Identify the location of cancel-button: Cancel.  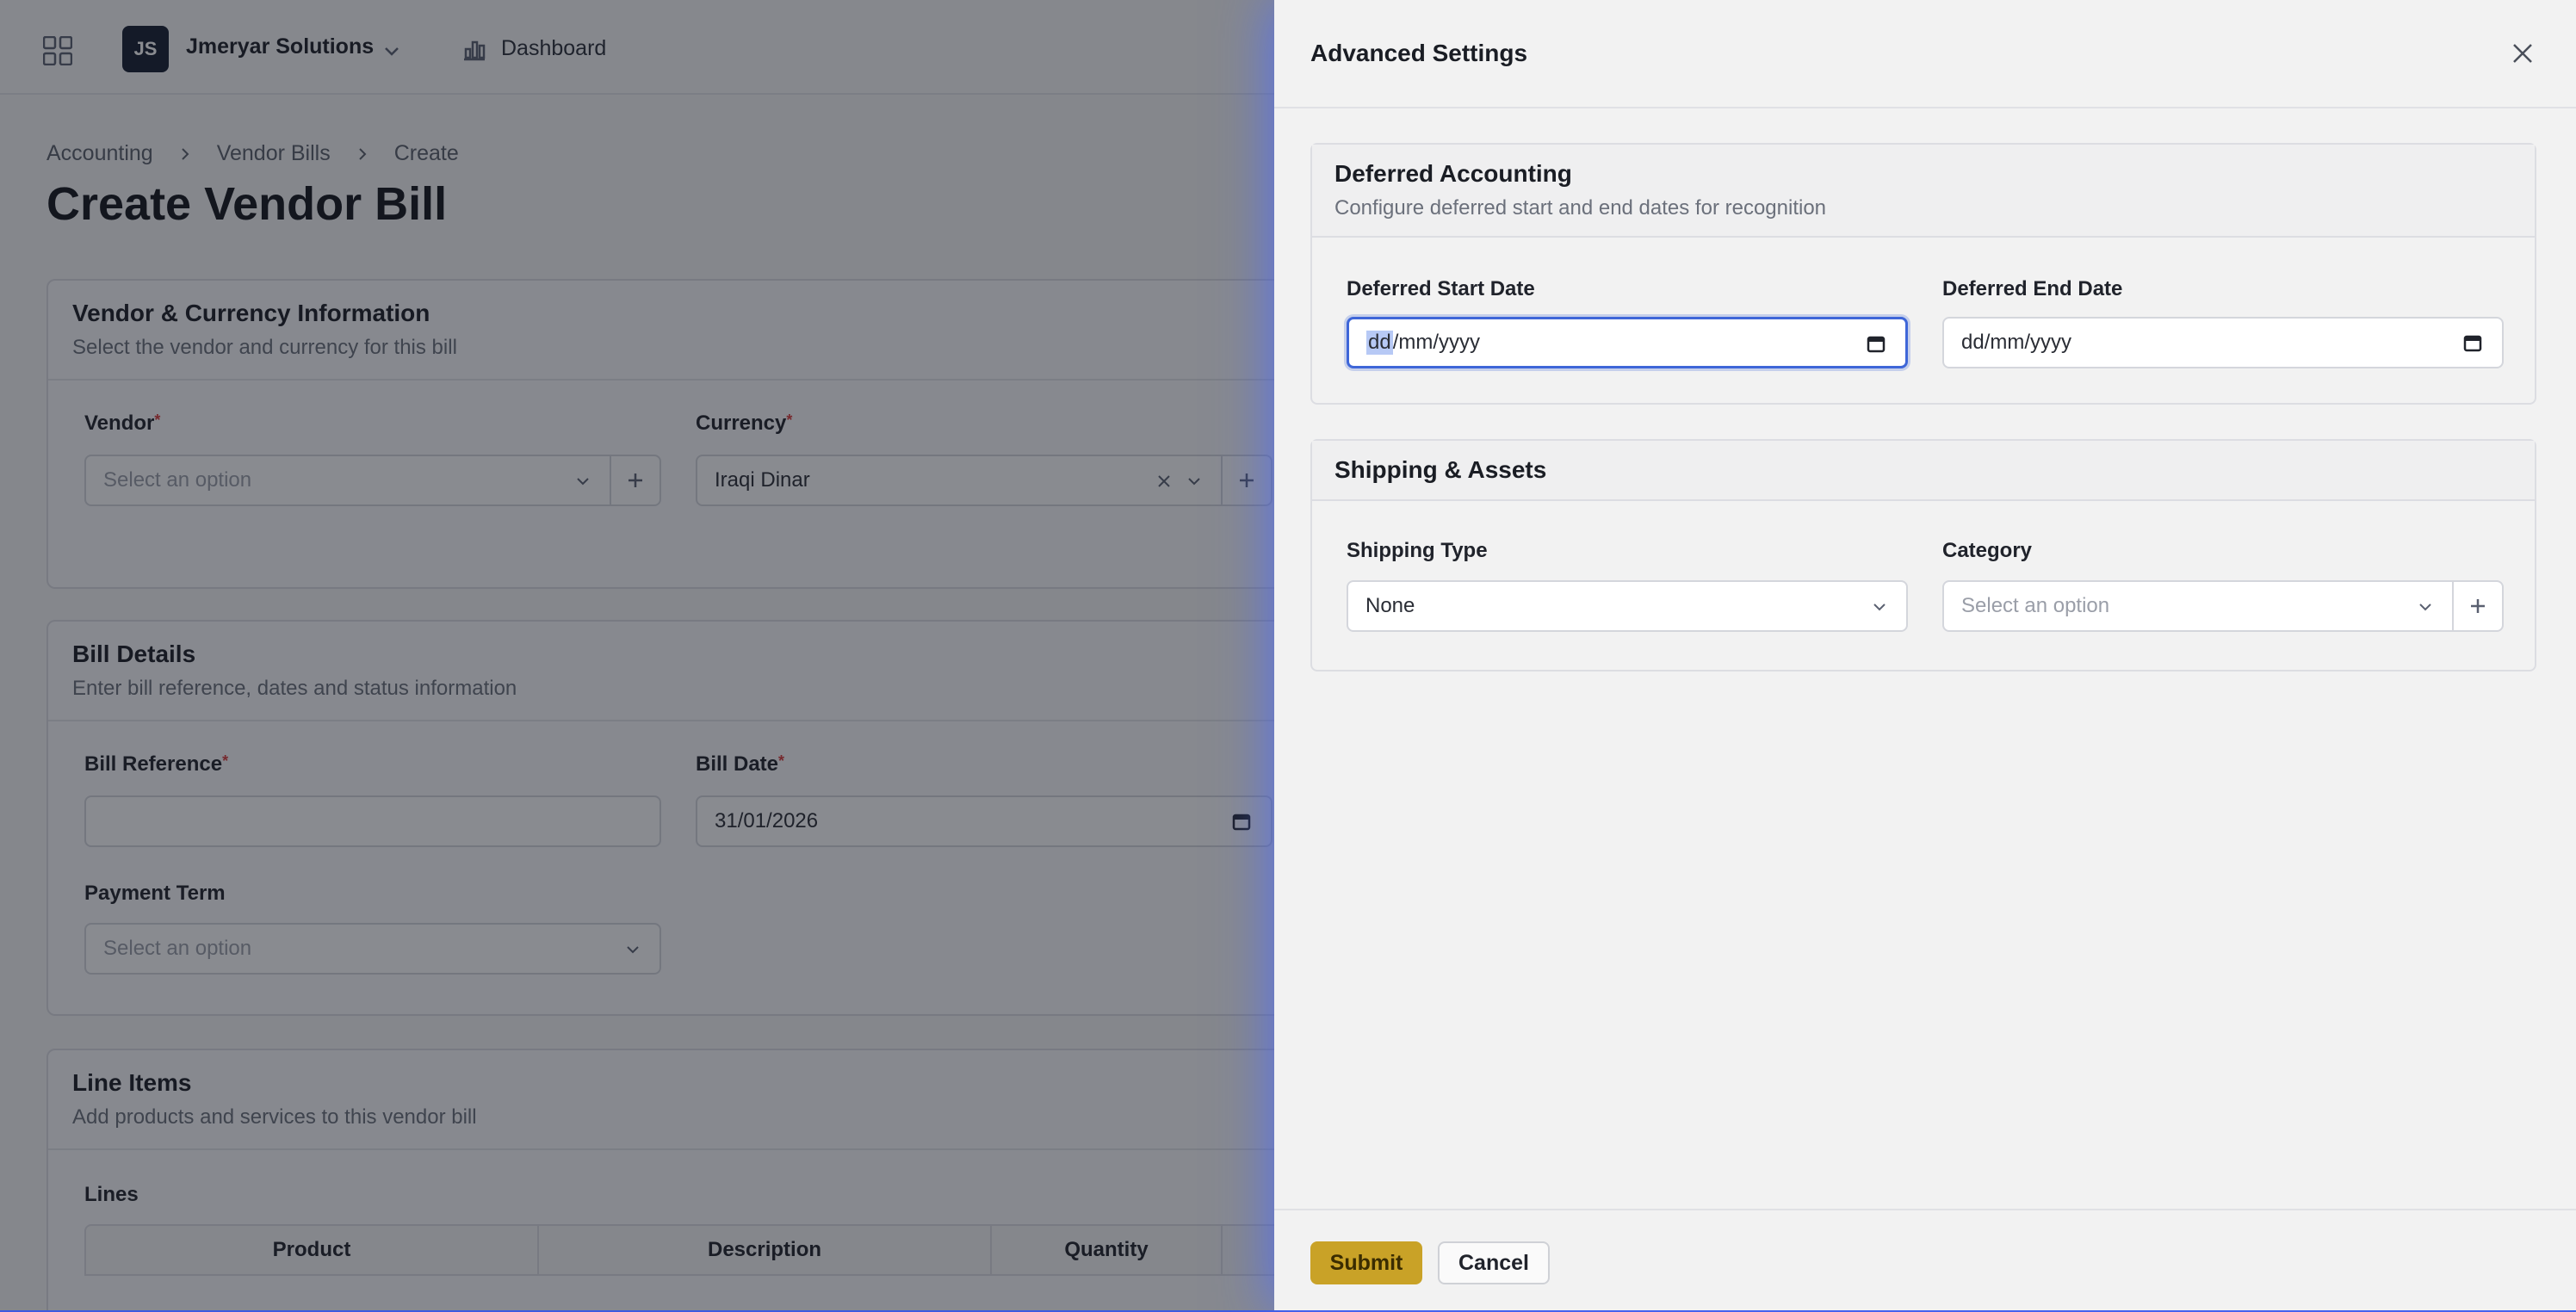
(1494, 1262).